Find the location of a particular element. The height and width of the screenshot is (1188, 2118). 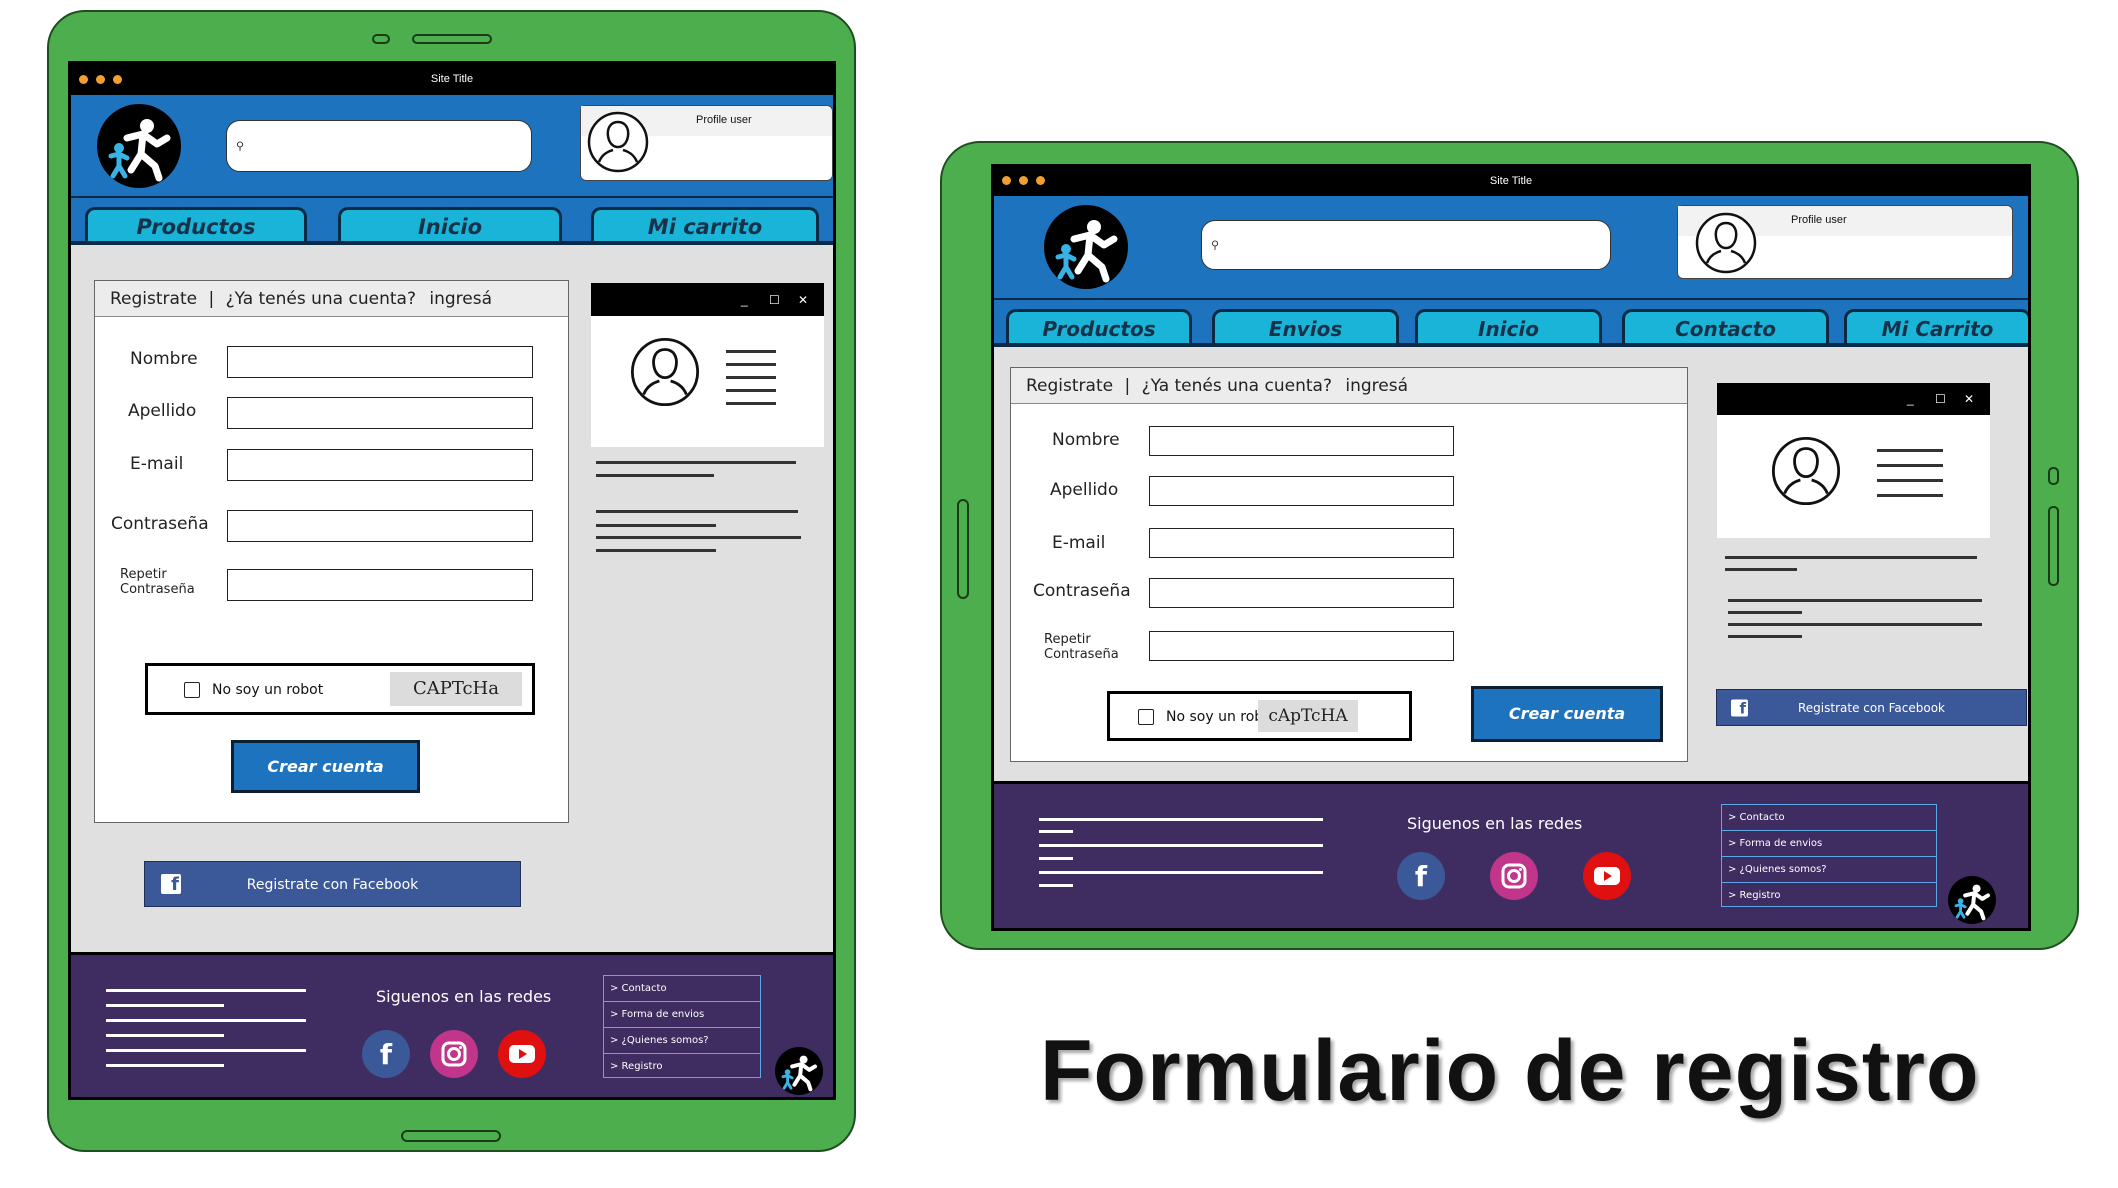

tab-contacto: Contacto is located at coordinates (1725, 326).